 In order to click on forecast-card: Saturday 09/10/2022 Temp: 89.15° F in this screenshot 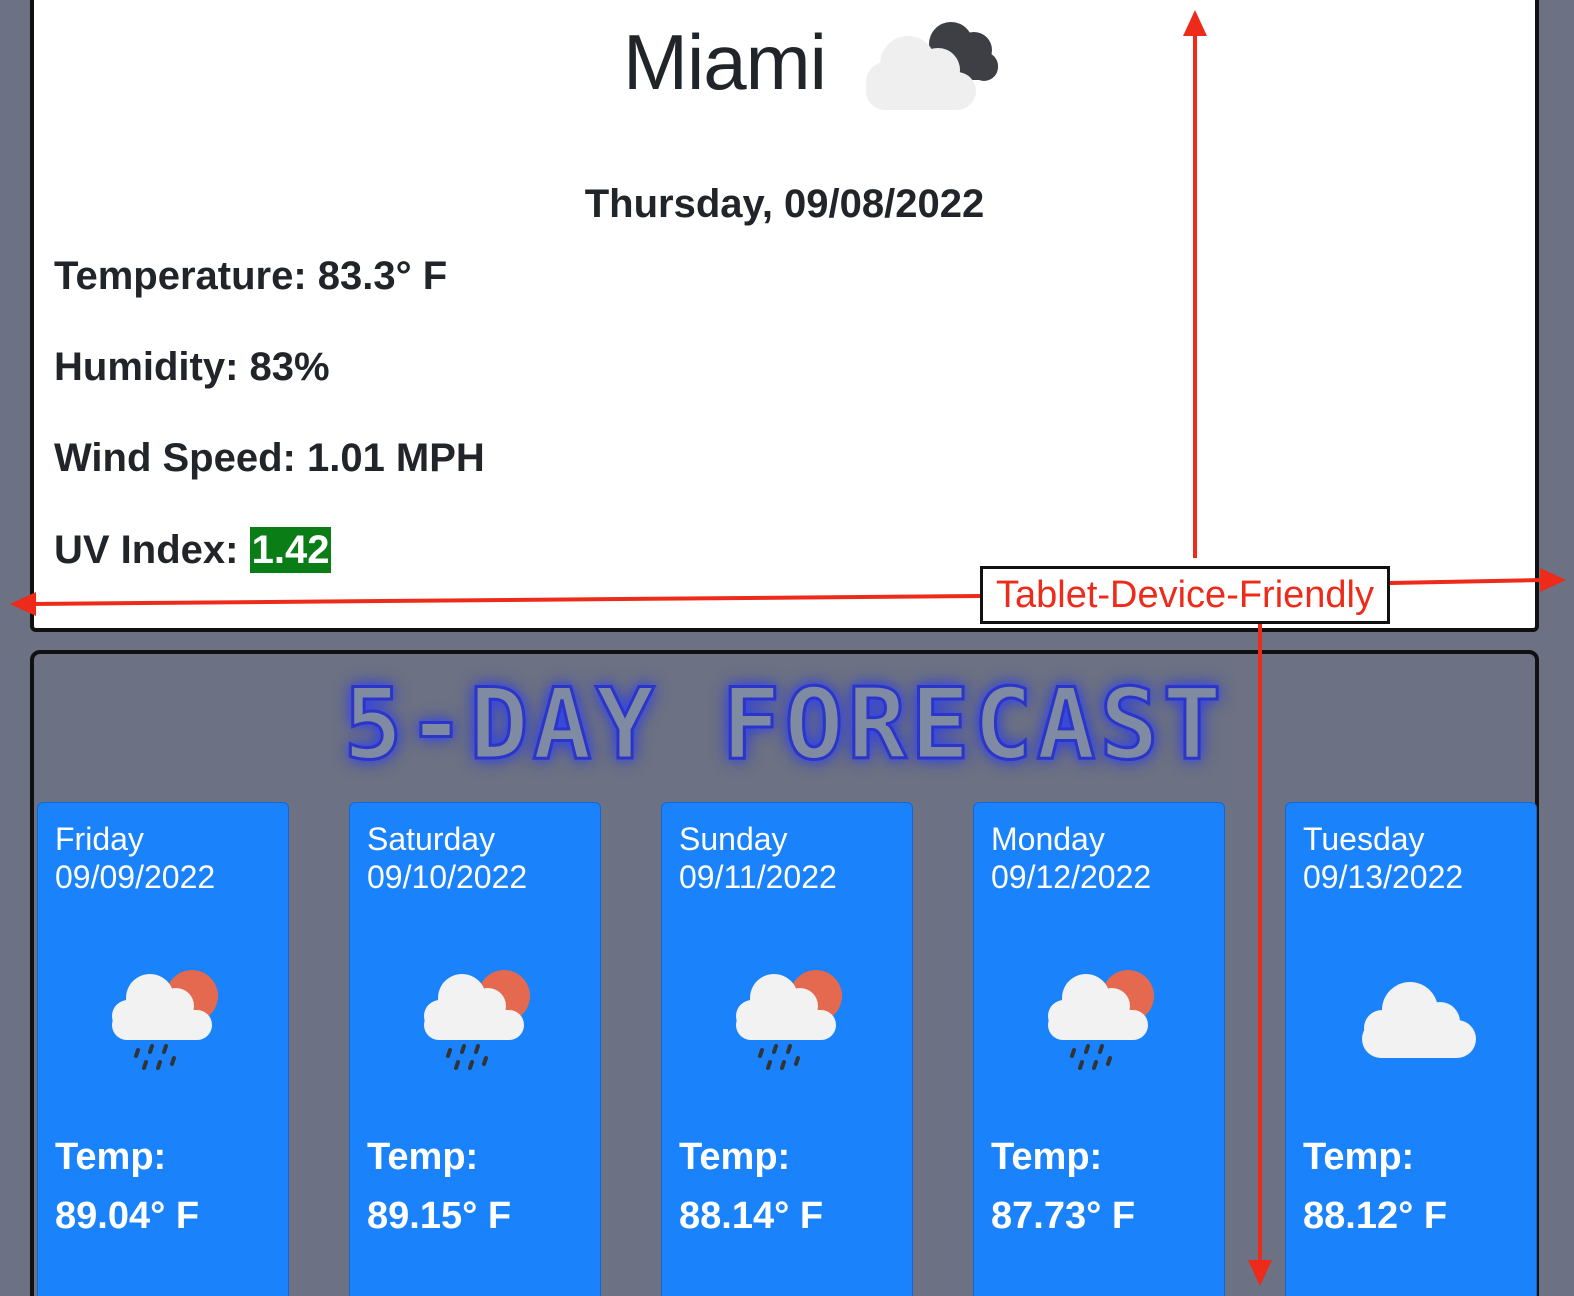, I will do `click(475, 1049)`.